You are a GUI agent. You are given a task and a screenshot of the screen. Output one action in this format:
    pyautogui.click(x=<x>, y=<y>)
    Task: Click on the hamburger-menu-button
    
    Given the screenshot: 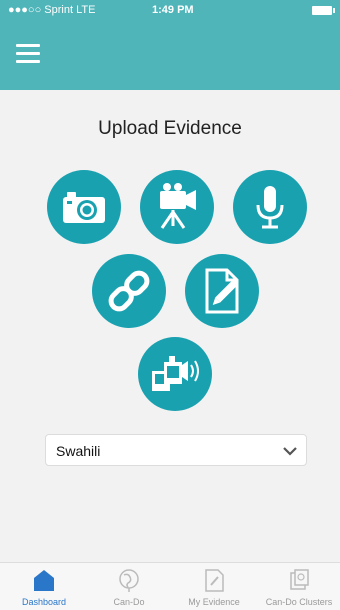 What is the action you would take?
    pyautogui.click(x=28, y=54)
    